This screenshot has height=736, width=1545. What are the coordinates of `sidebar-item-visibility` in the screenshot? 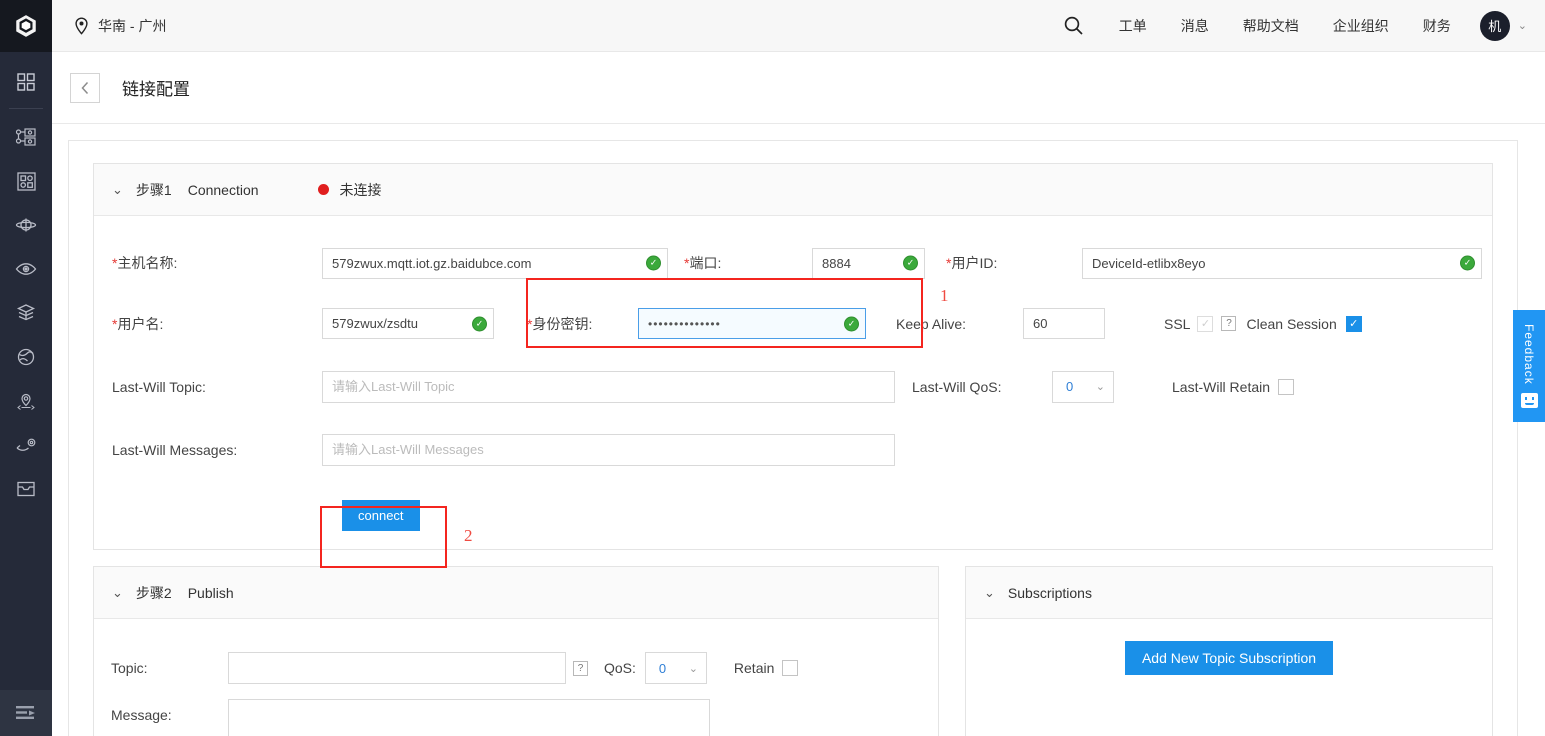 It's located at (26, 269).